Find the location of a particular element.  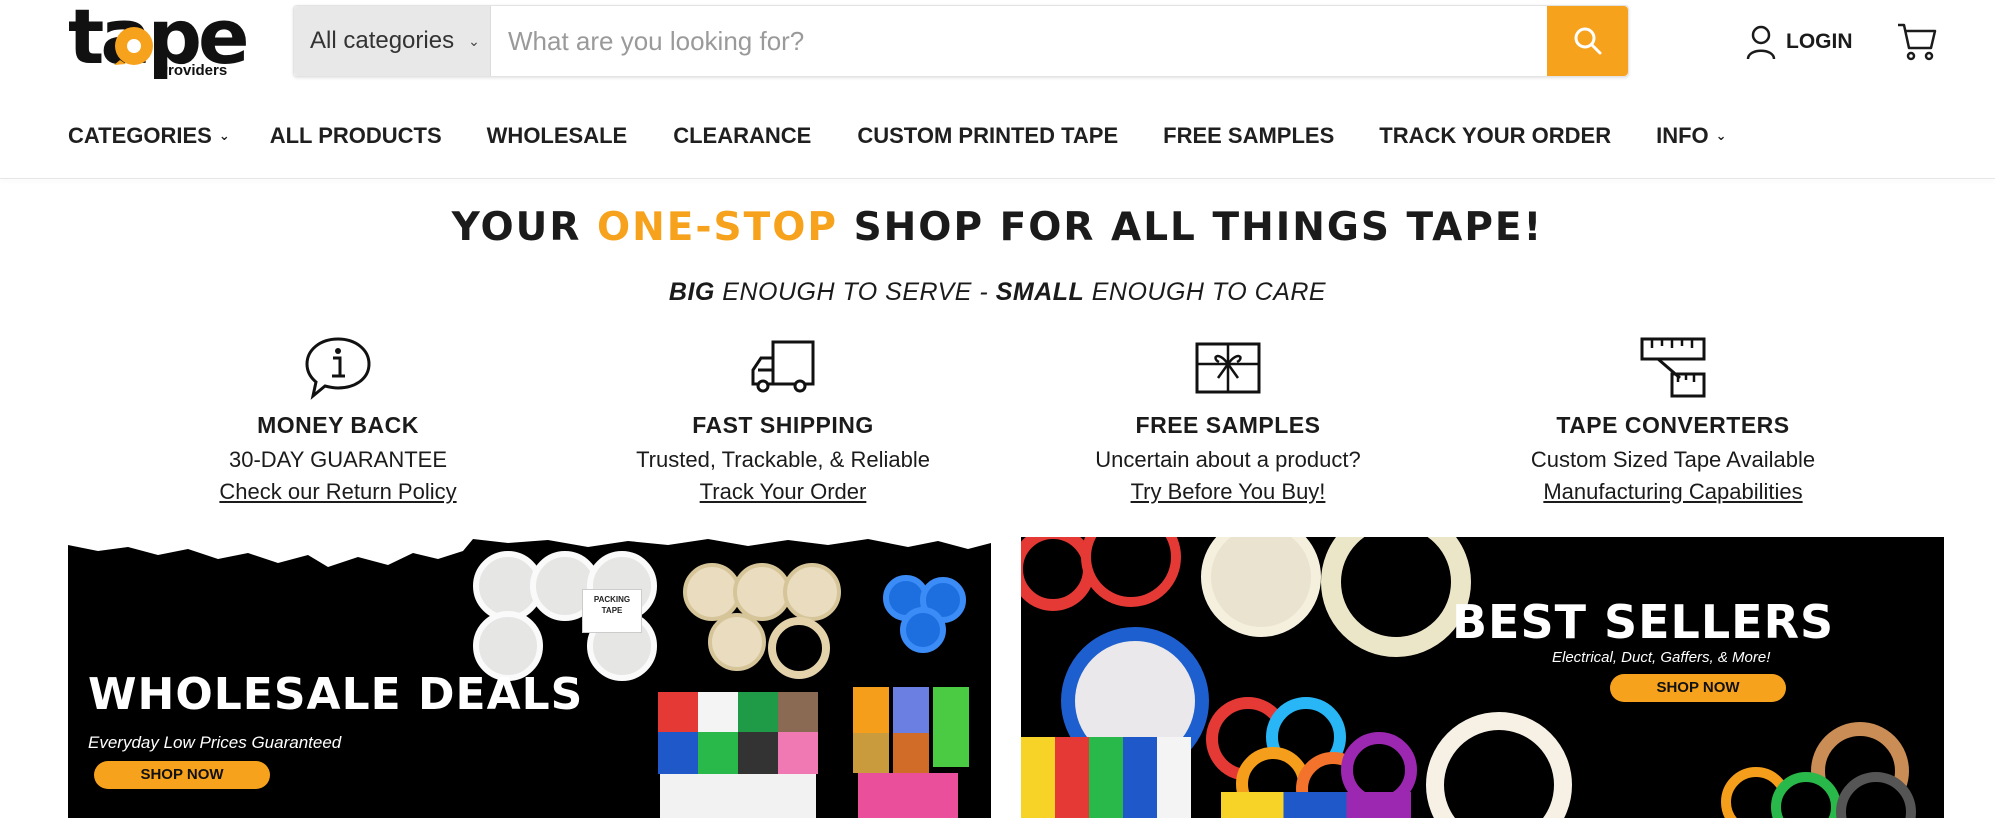

nav-item-label: INFO is located at coordinates (1682, 135).